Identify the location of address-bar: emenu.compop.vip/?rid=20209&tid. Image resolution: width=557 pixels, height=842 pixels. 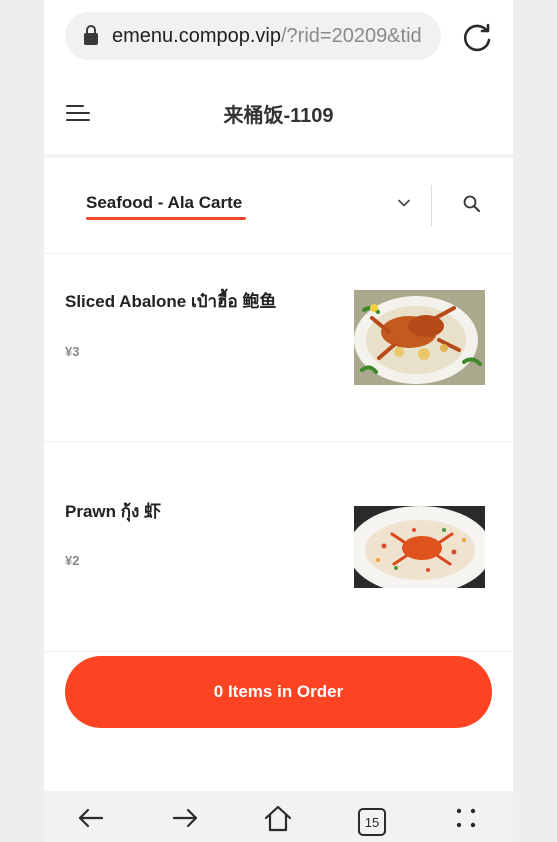
(253, 36).